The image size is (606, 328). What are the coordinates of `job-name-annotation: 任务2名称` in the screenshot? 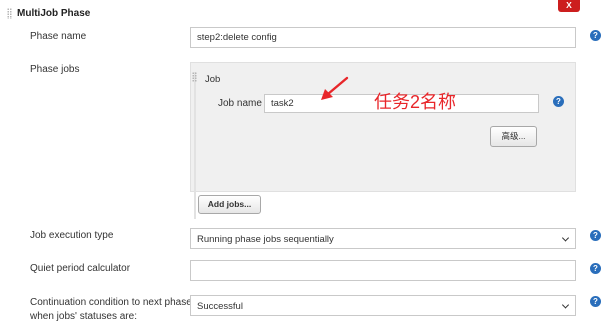 It's located at (415, 102).